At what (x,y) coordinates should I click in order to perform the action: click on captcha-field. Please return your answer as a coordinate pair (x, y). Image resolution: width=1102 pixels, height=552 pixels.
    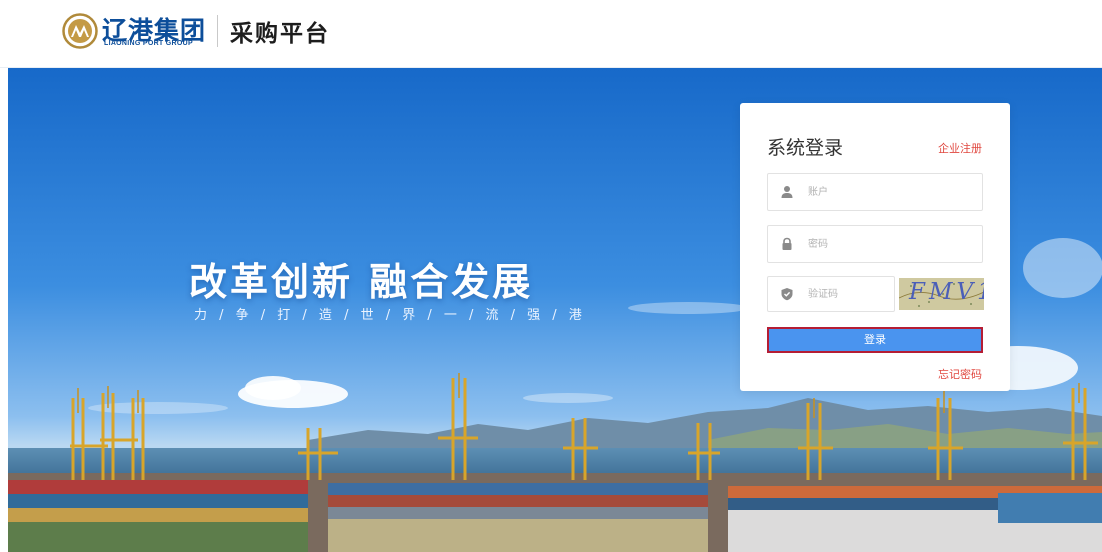
    Looking at the image, I should click on (831, 294).